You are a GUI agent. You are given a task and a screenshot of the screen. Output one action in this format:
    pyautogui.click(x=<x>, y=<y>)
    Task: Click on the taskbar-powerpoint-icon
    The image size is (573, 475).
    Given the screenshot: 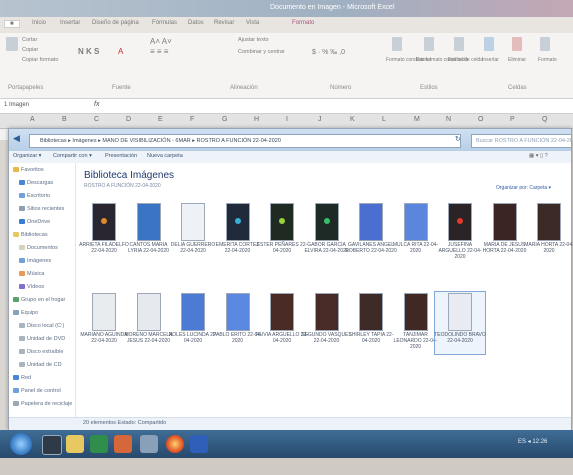 What is the action you would take?
    pyautogui.click(x=123, y=444)
    